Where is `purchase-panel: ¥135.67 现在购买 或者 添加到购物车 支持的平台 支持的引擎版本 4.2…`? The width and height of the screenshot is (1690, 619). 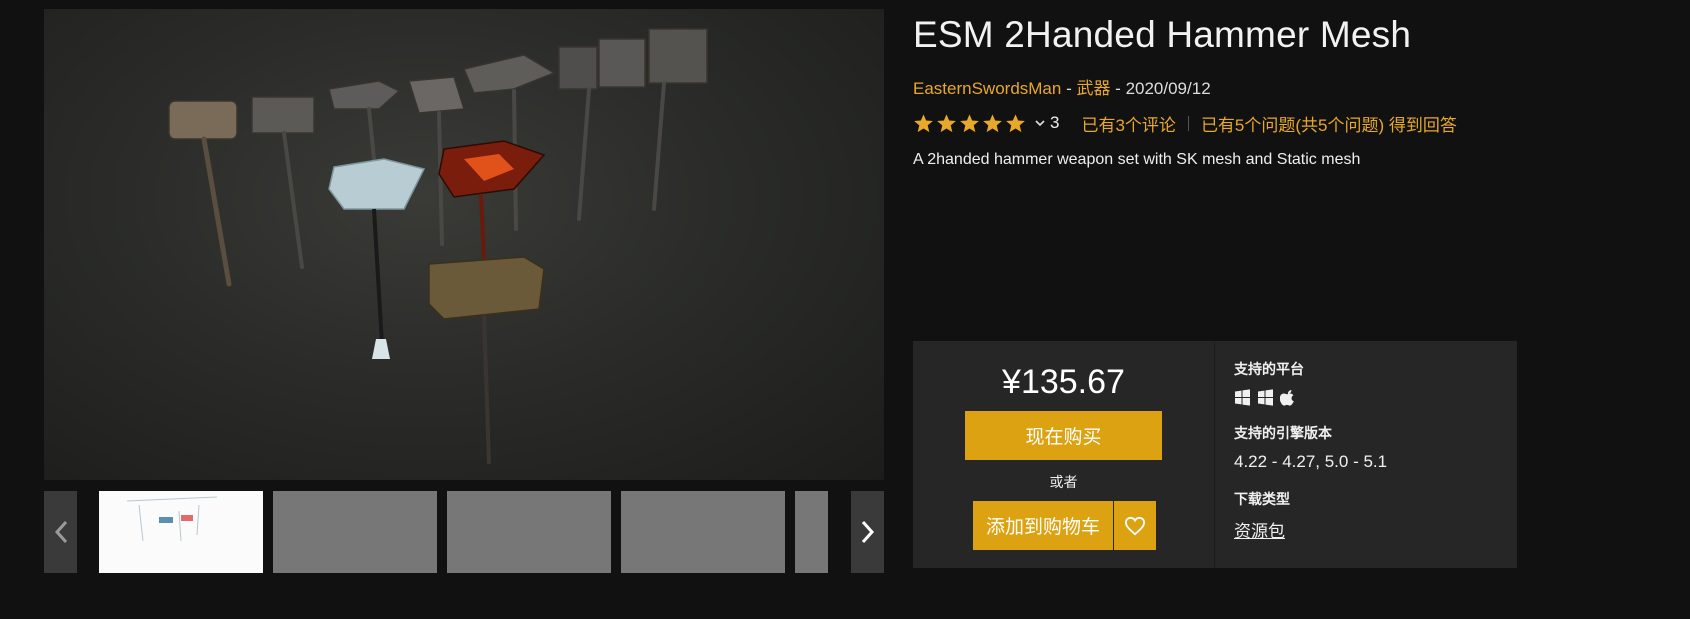
purchase-panel: ¥135.67 现在购买 或者 添加到购物车 支持的平台 支持的引擎版本 4.2… is located at coordinates (1215, 454).